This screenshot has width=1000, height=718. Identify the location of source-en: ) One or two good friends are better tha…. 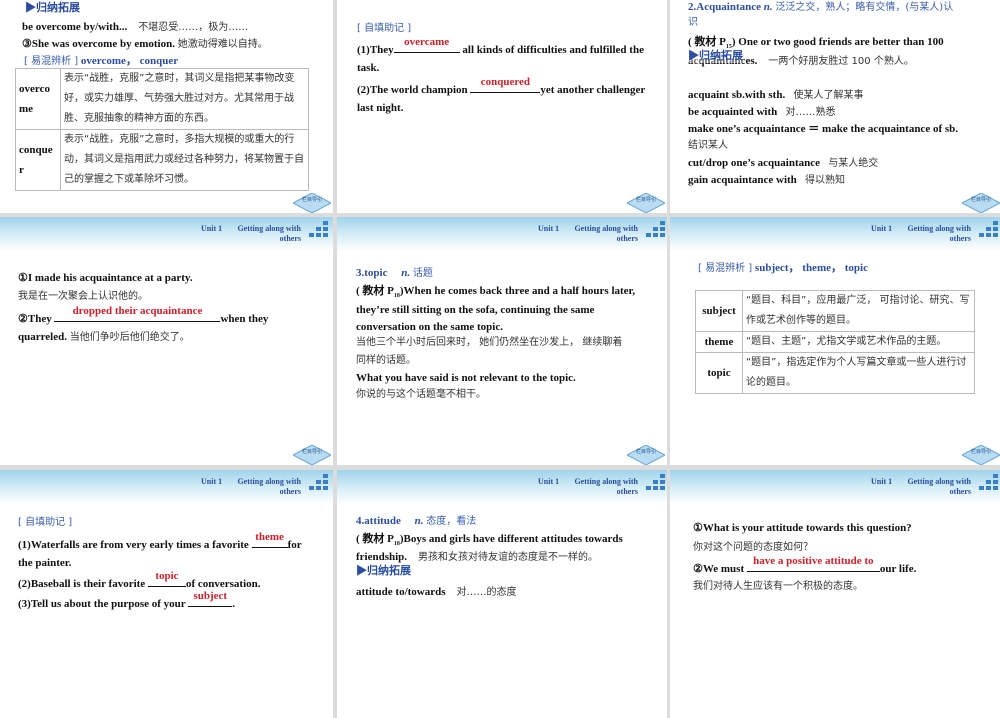
(837, 42).